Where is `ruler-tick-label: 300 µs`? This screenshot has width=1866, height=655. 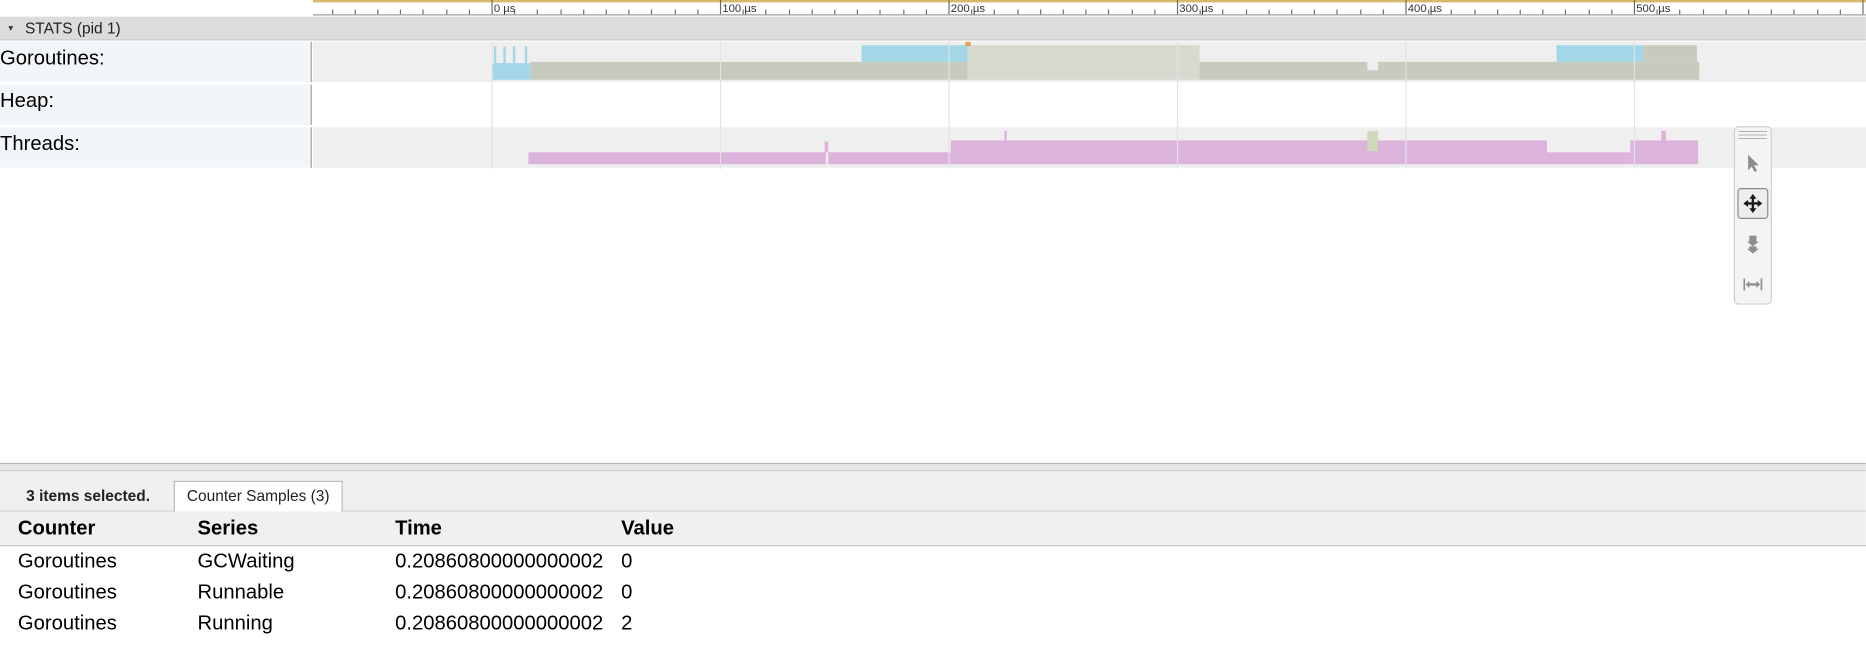 ruler-tick-label: 300 µs is located at coordinates (1196, 9).